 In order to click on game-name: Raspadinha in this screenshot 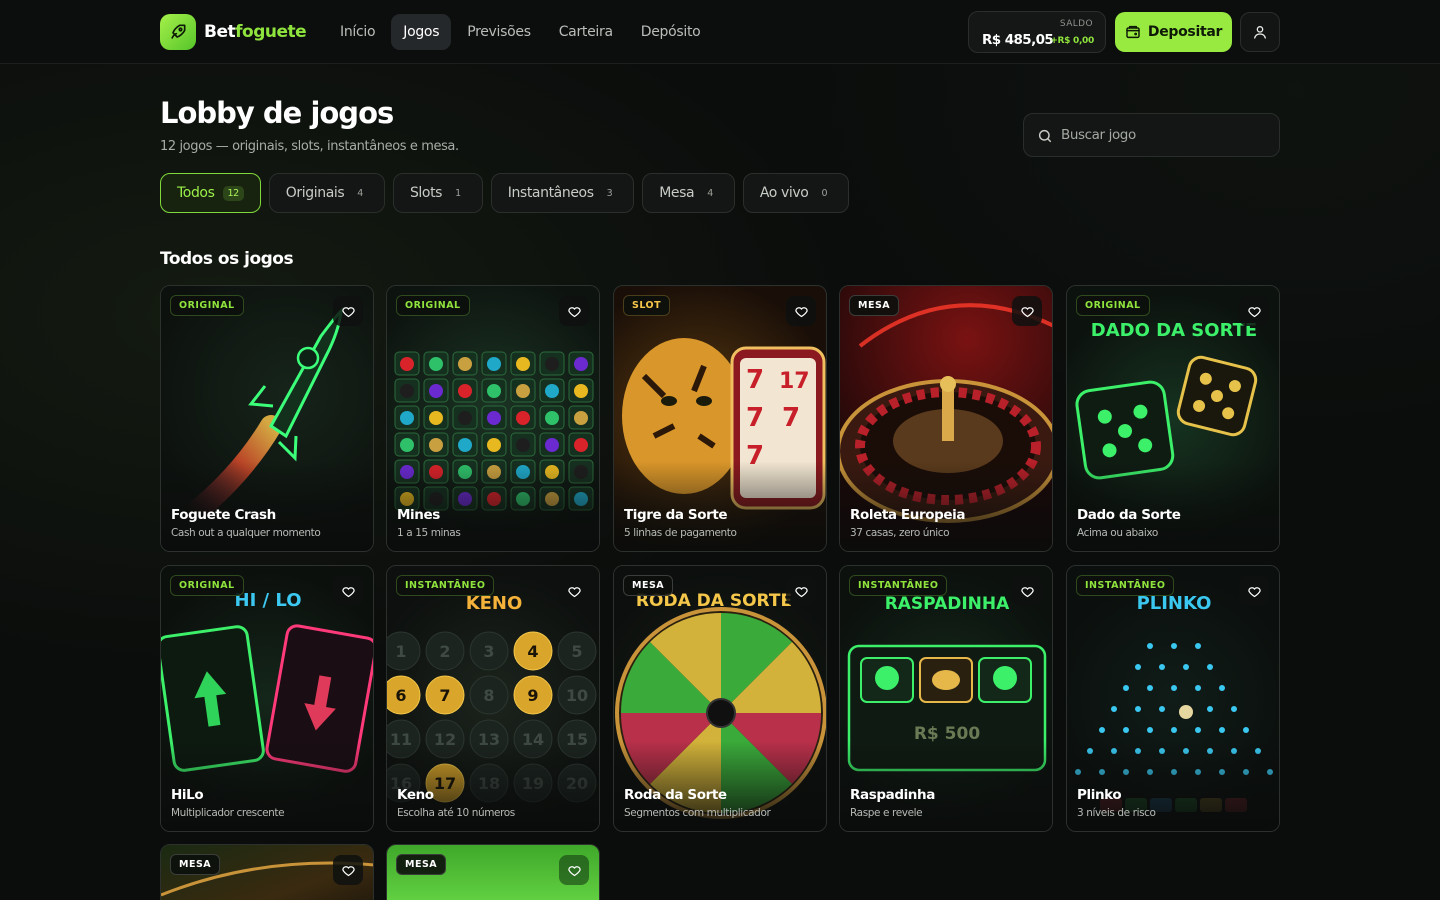, I will do `click(892, 795)`.